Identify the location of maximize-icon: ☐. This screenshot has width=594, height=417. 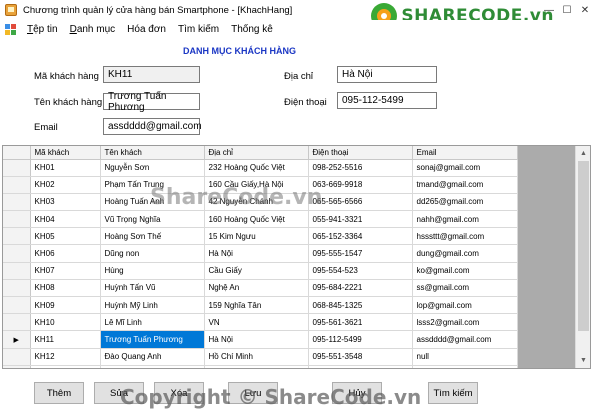
(567, 10).